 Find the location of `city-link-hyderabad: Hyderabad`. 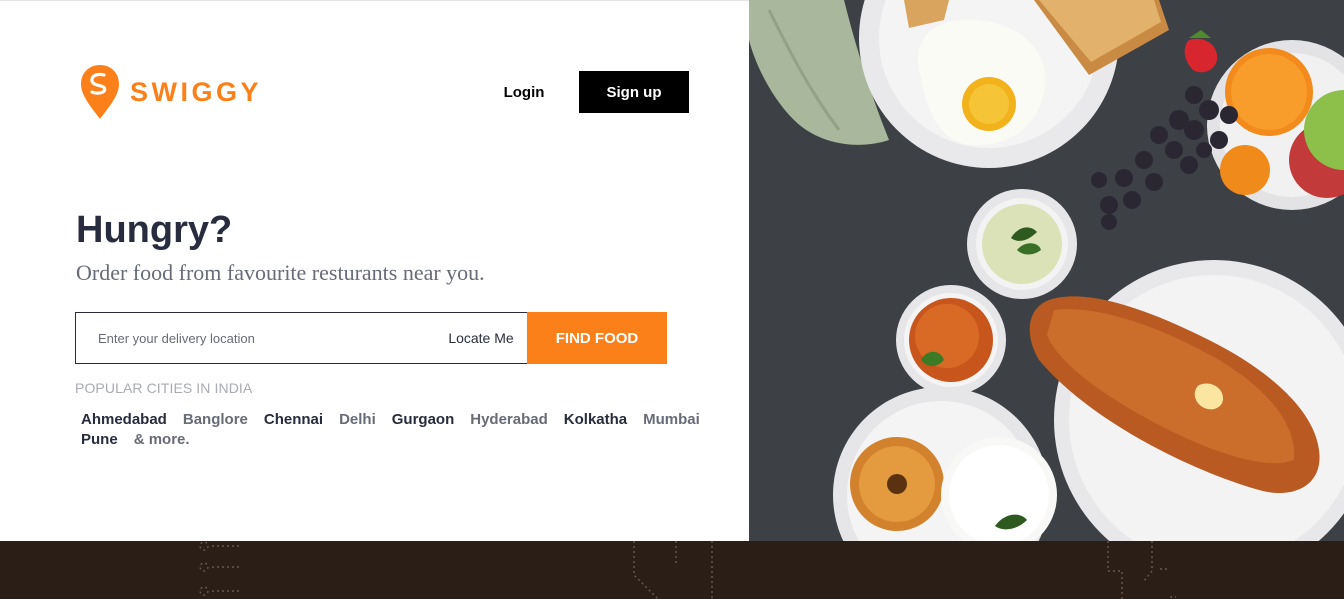

city-link-hyderabad: Hyderabad is located at coordinates (509, 420).